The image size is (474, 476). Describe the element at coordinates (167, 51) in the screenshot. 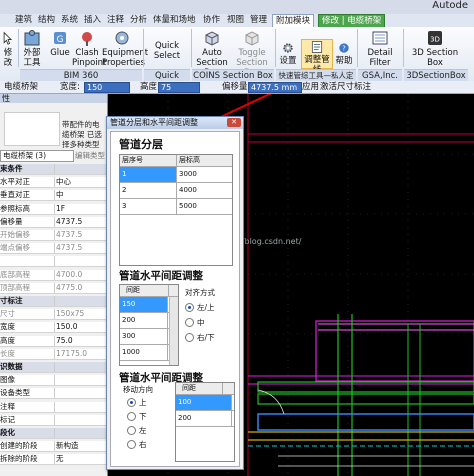

I see `quick-select-button: Quick Select` at that location.